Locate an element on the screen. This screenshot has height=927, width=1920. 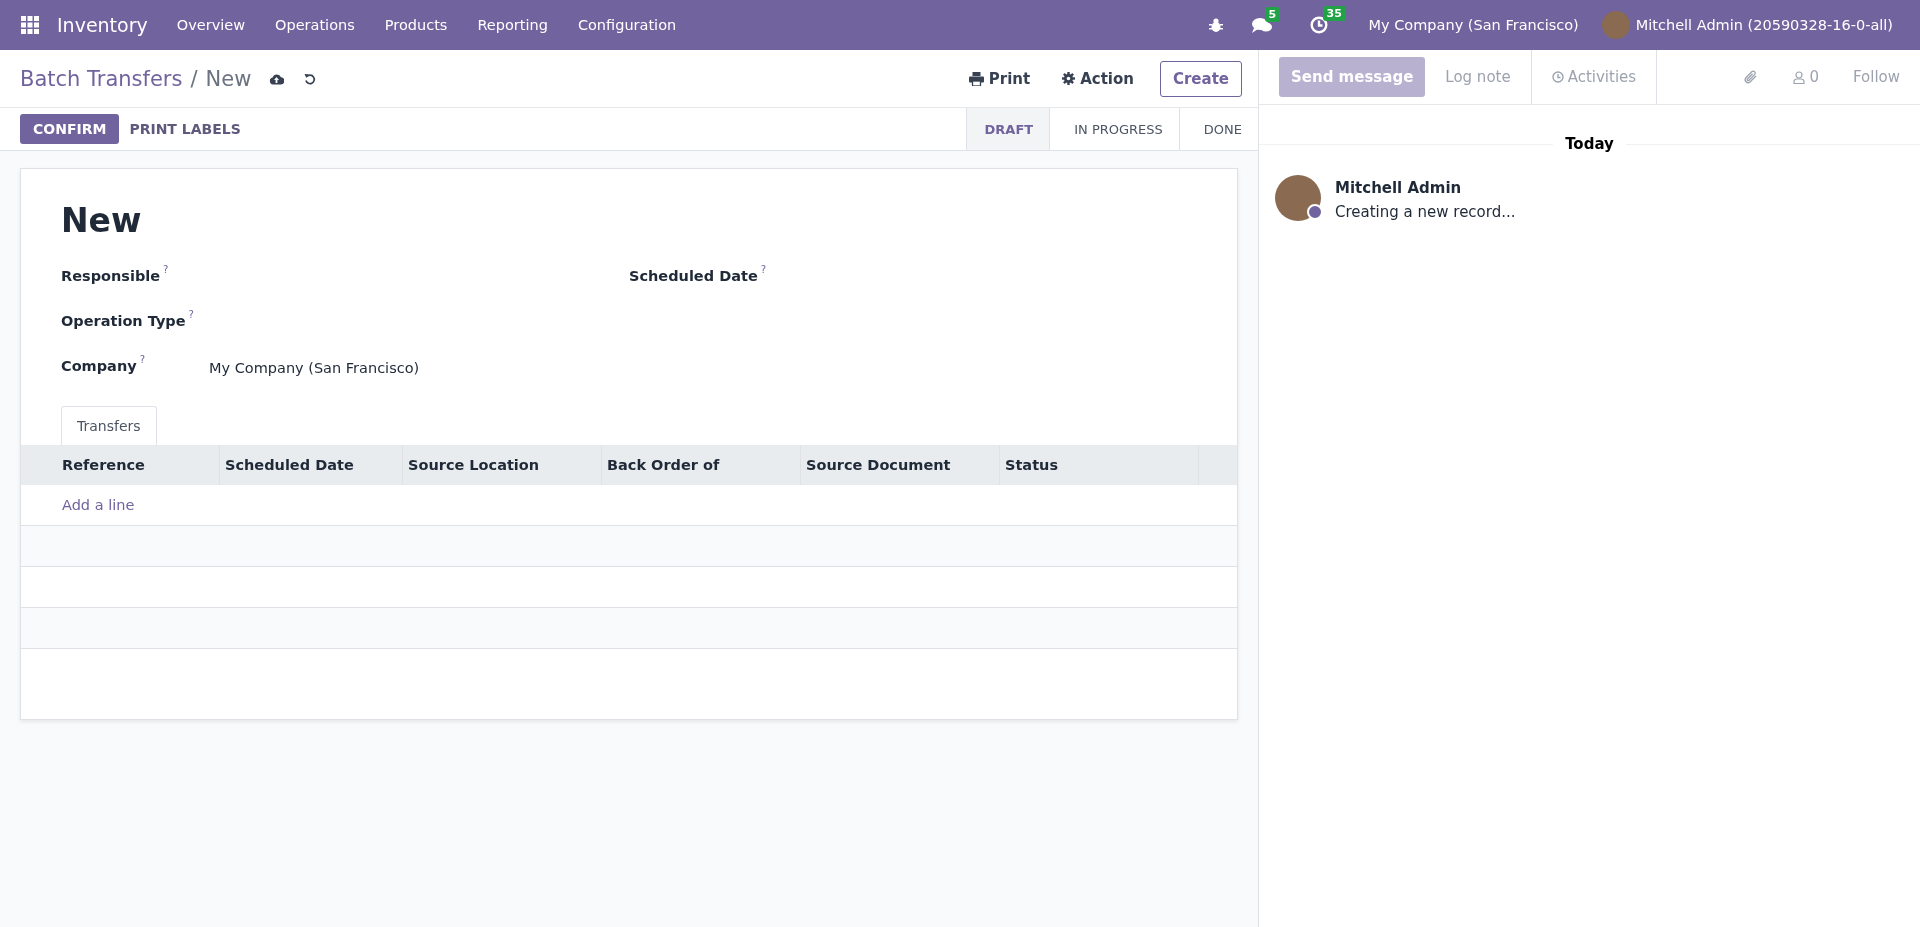
company-switcher: My Company (San Francisco) is located at coordinates (1473, 25).